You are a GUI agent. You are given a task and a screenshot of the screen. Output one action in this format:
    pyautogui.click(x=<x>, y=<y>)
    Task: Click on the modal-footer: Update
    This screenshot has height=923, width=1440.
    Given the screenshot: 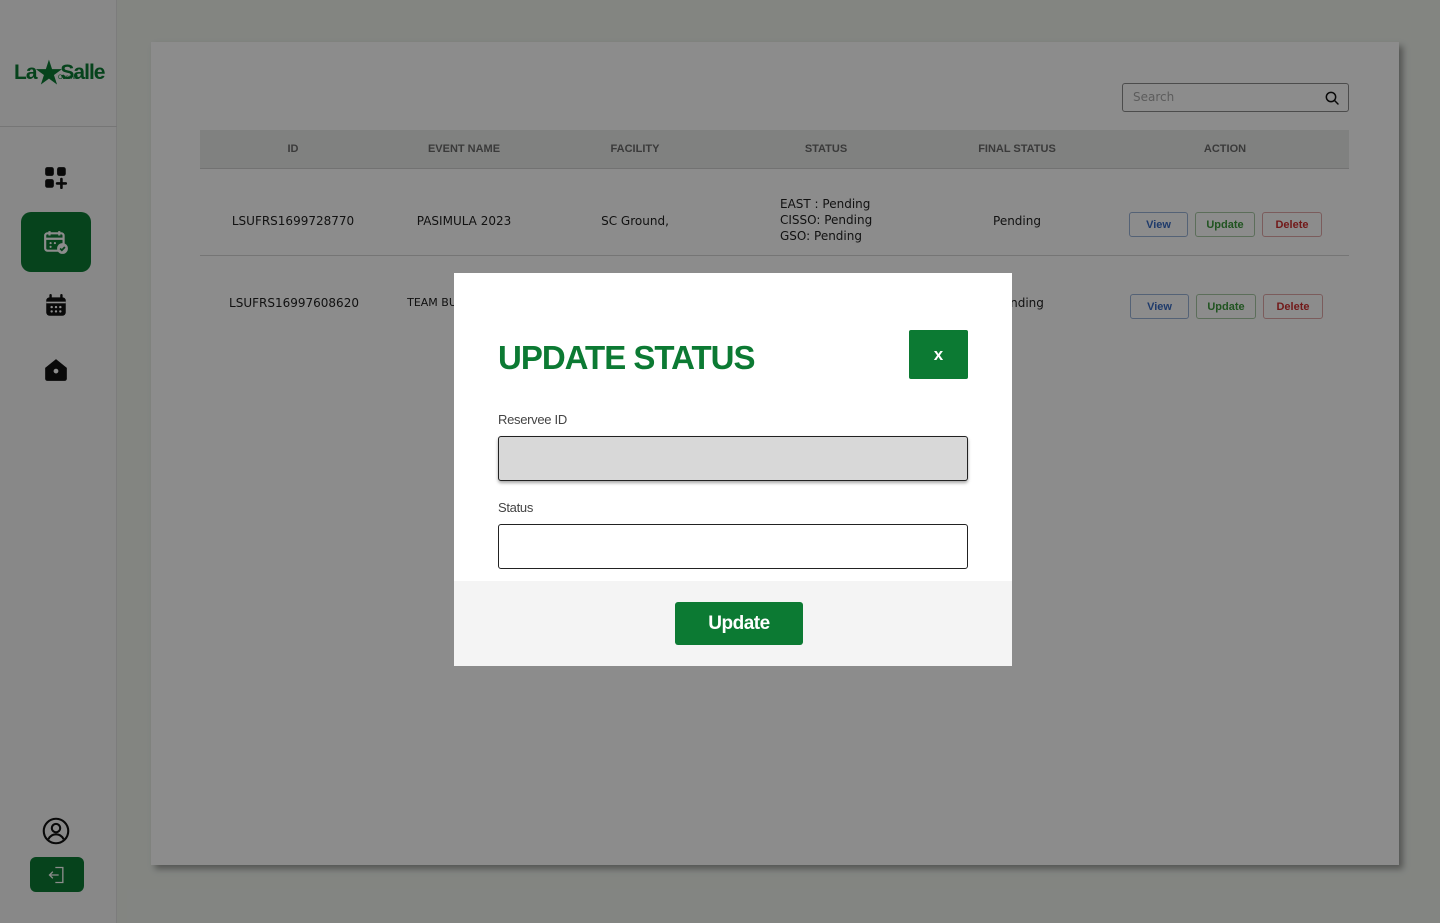 What is the action you would take?
    pyautogui.click(x=733, y=623)
    